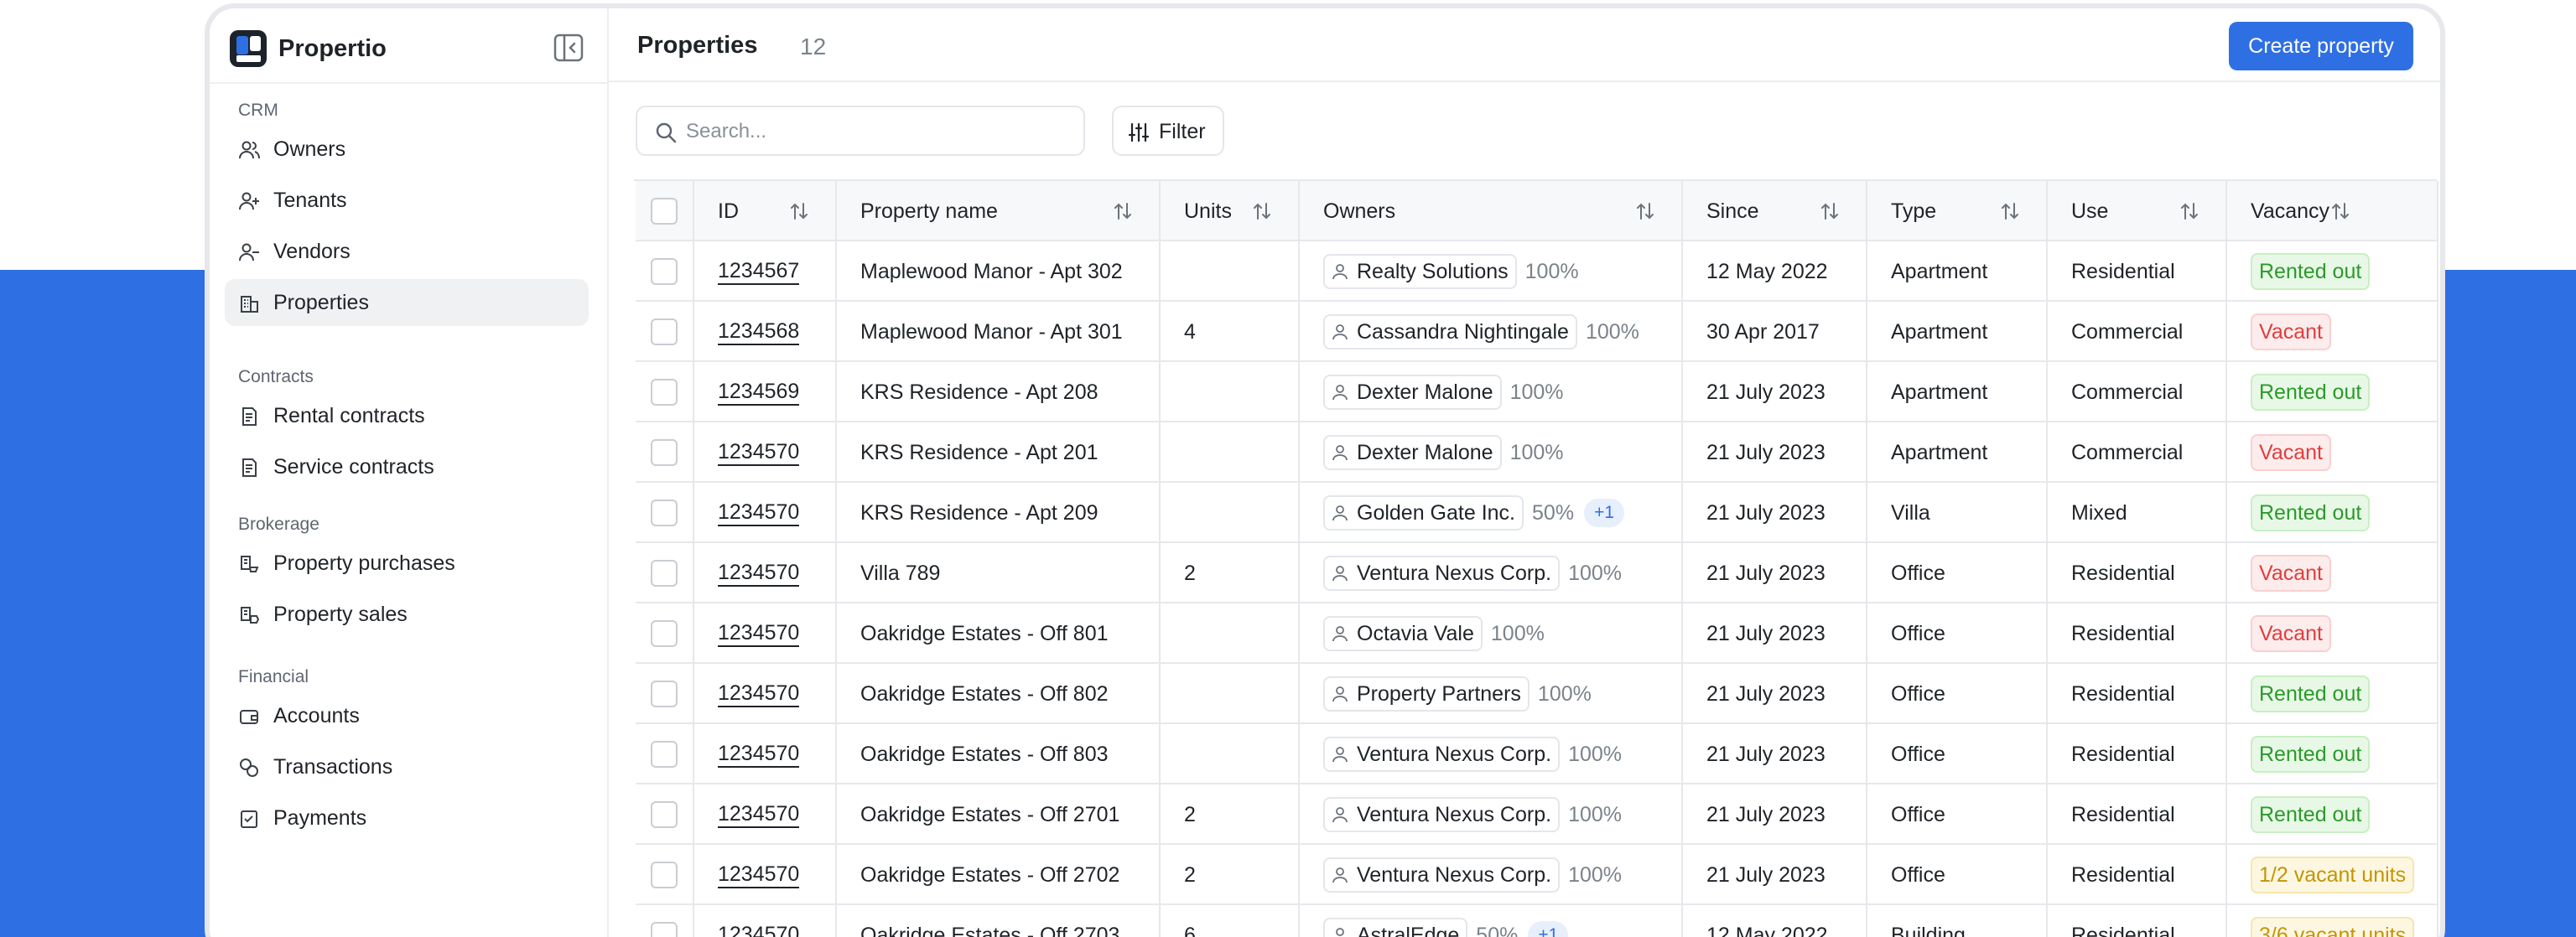 The width and height of the screenshot is (2576, 937). Describe the element at coordinates (249, 615) in the screenshot. I see `building-tag-icon` at that location.